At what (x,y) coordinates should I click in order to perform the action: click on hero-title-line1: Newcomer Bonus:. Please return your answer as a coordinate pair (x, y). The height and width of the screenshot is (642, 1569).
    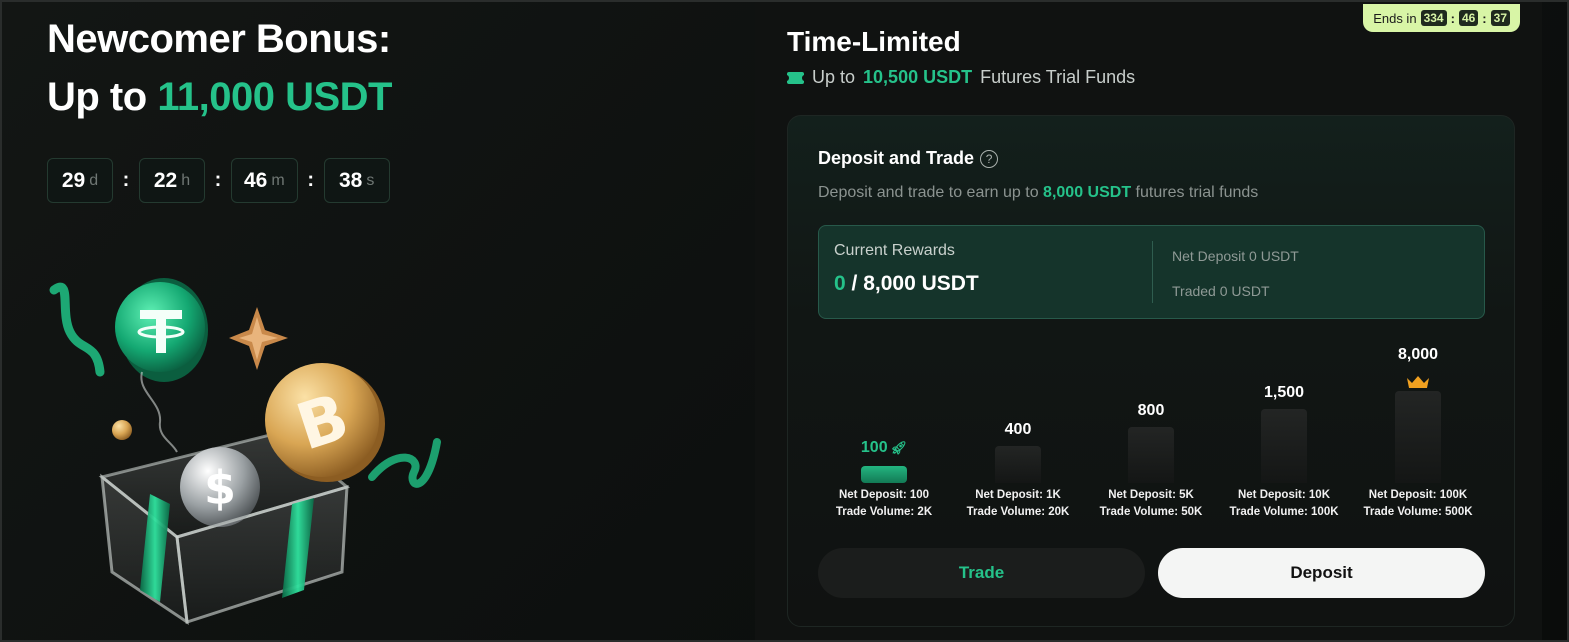
    Looking at the image, I should click on (219, 39).